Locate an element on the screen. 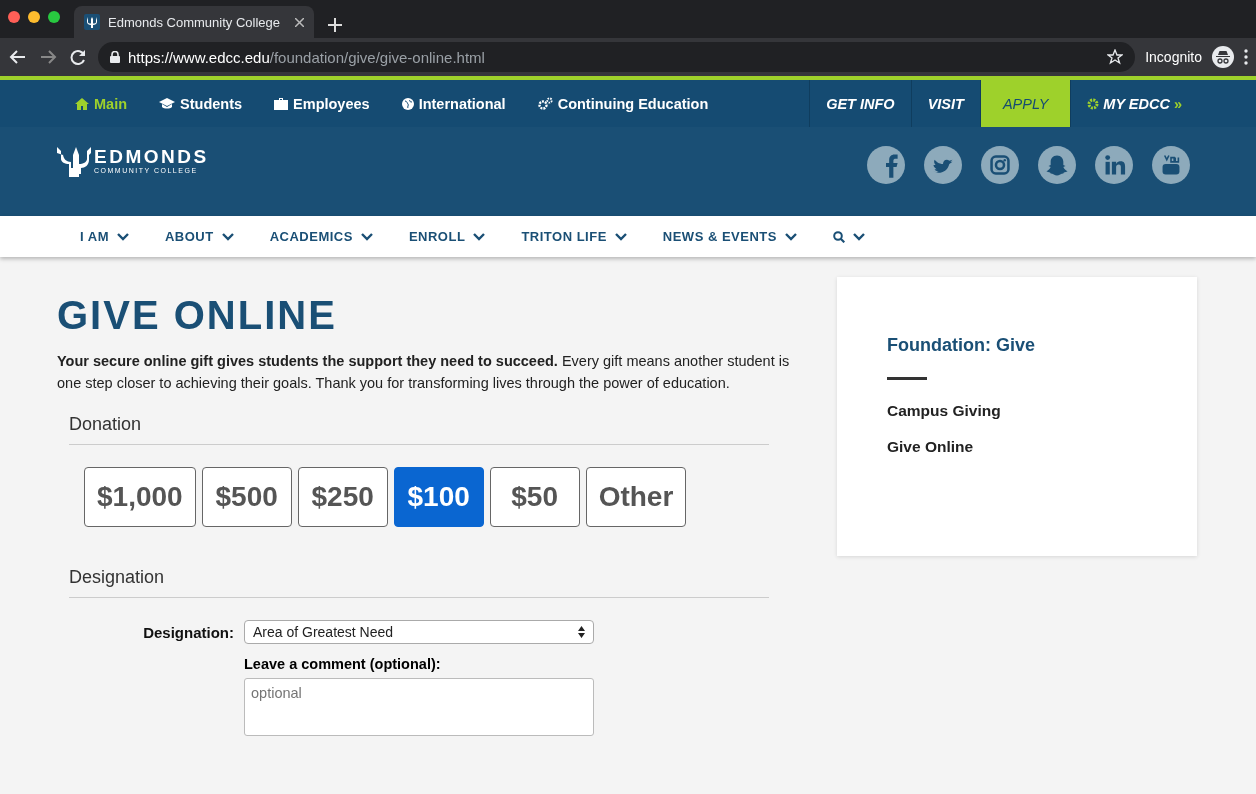 The image size is (1256, 794). profile-label: Incognito is located at coordinates (1173, 57).